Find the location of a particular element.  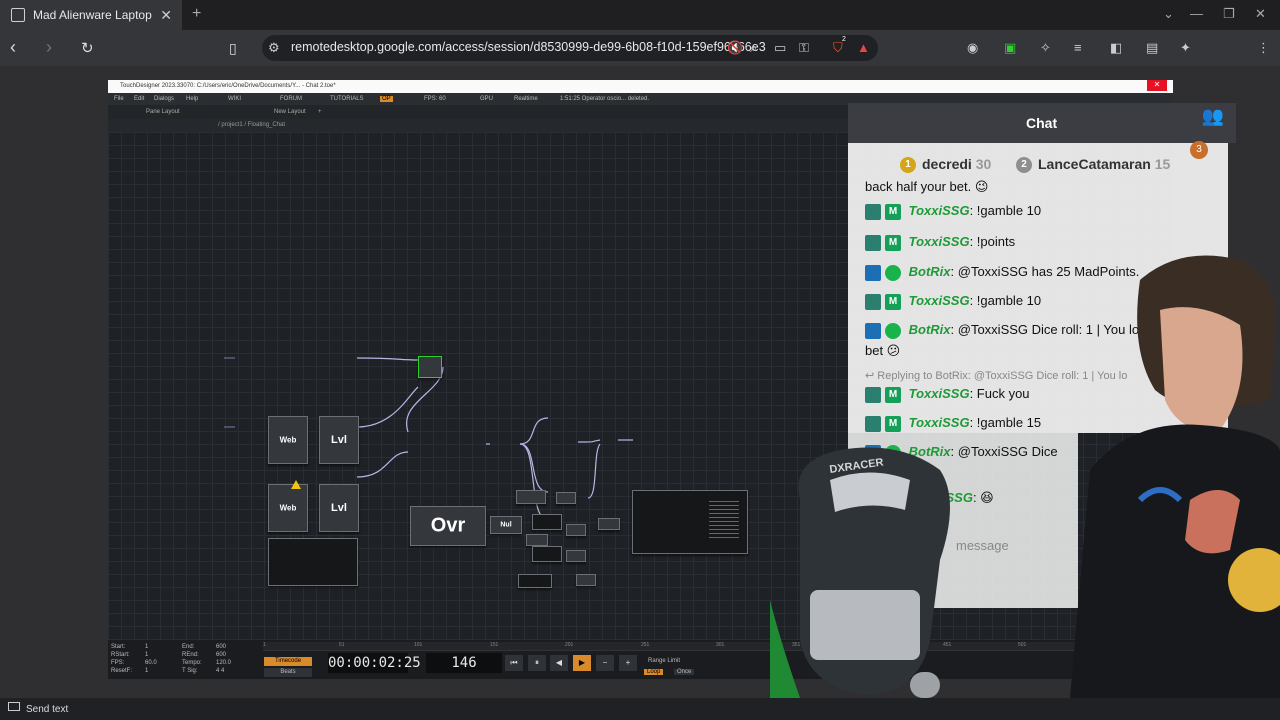

keyboard-icon is located at coordinates (14, 706).